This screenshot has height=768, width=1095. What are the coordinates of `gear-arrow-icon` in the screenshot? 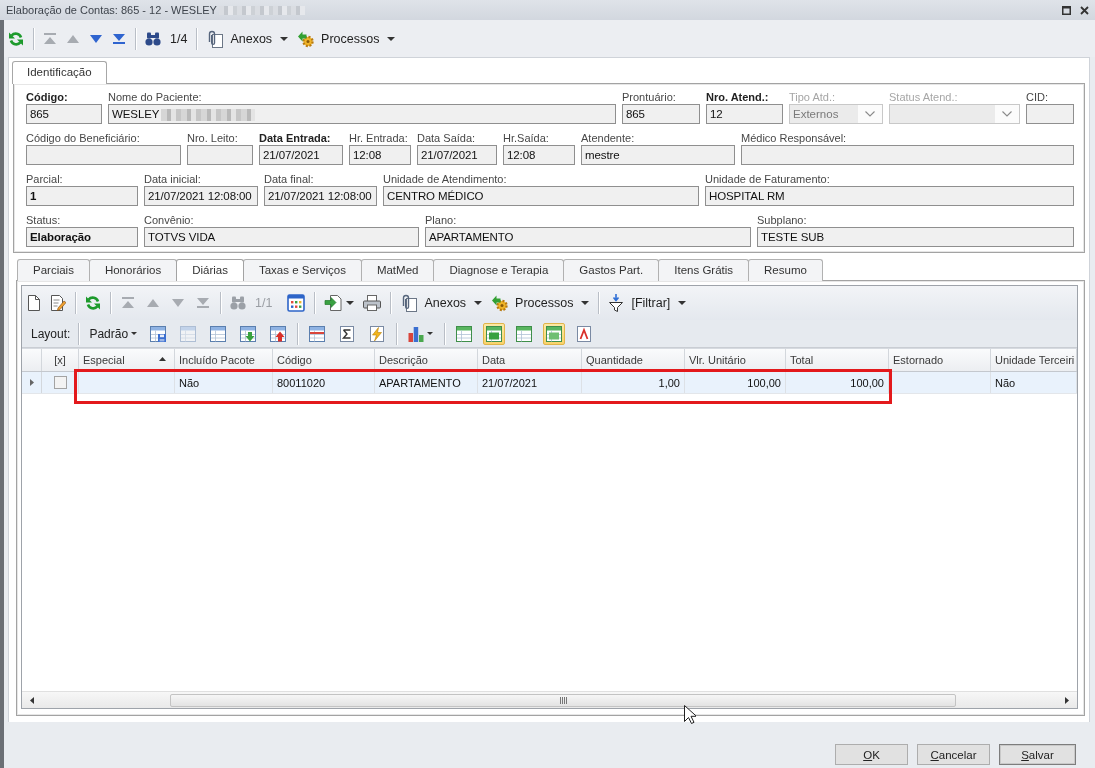 It's located at (306, 38).